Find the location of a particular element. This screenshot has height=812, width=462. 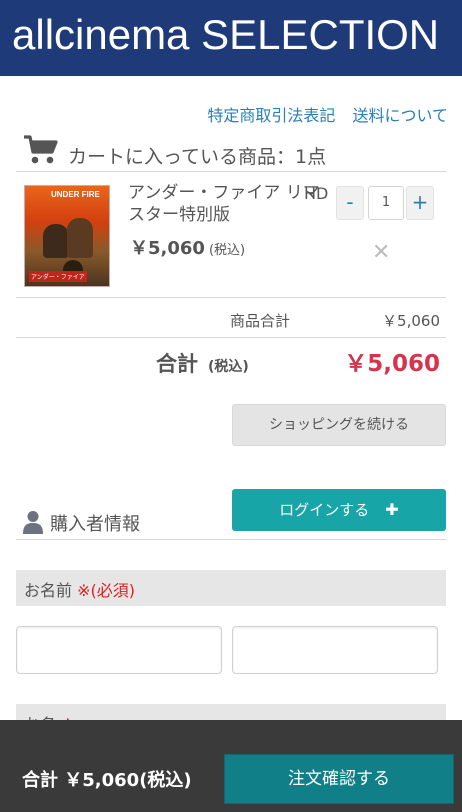

login-button: ログインする ✚ is located at coordinates (339, 510).